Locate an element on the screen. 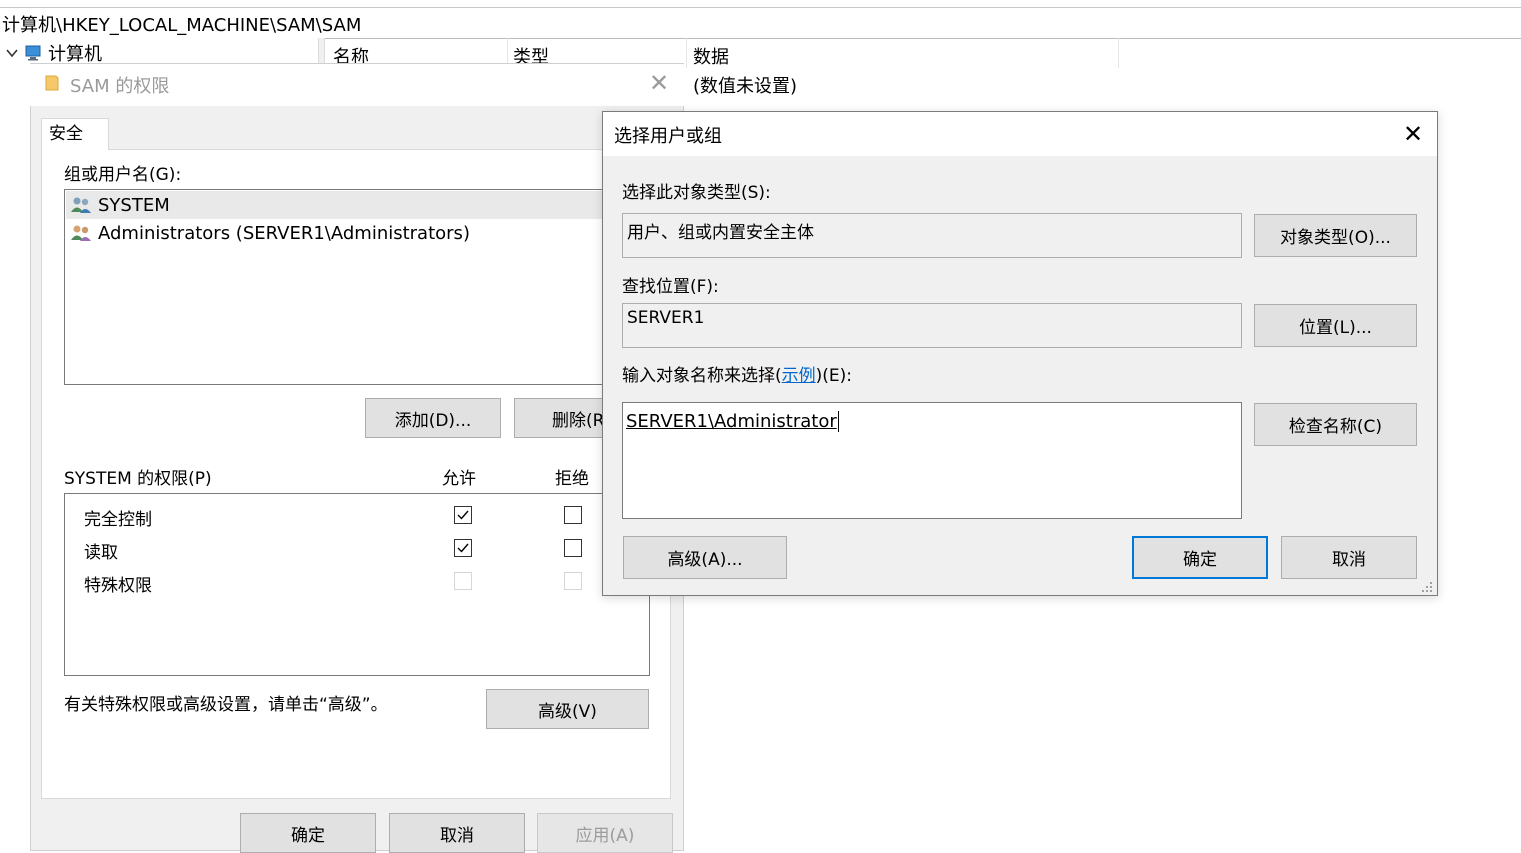  resize-grip-icon is located at coordinates (1427, 587).